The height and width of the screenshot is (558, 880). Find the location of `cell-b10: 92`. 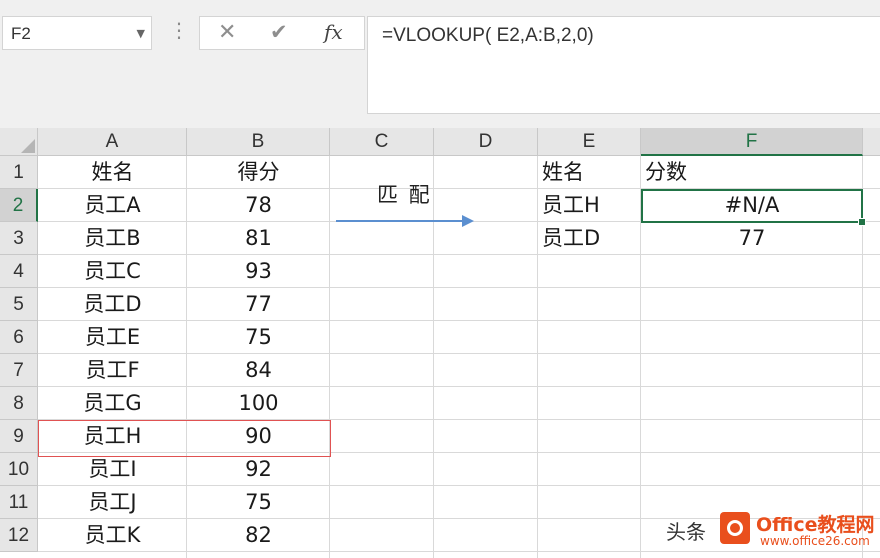

cell-b10: 92 is located at coordinates (258, 469).